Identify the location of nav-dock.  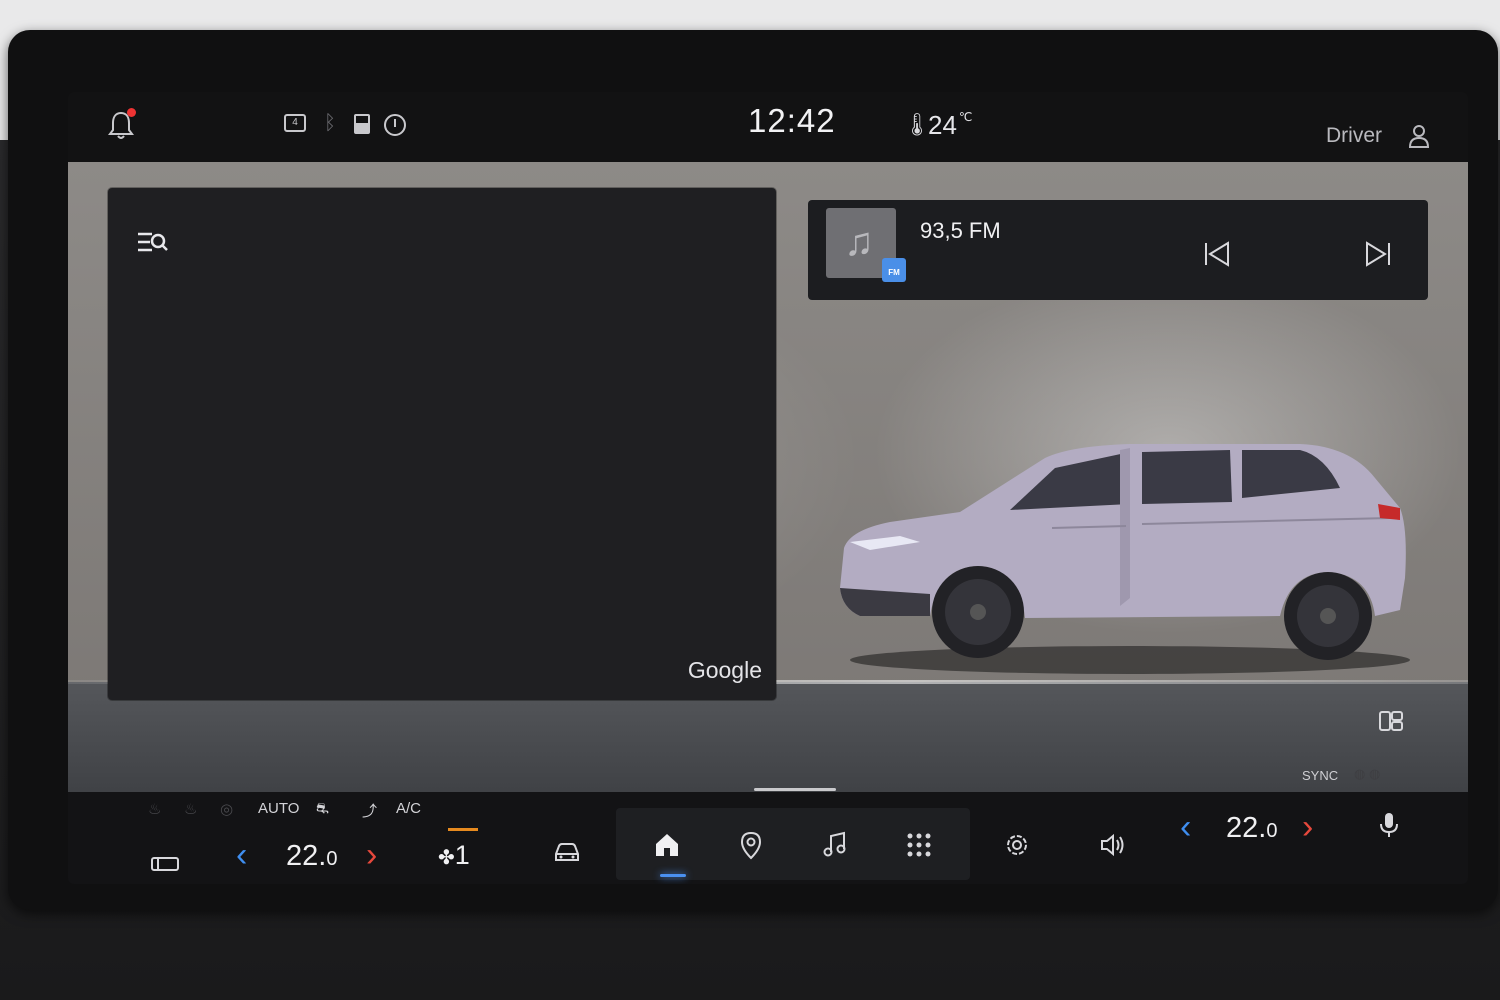
(793, 844).